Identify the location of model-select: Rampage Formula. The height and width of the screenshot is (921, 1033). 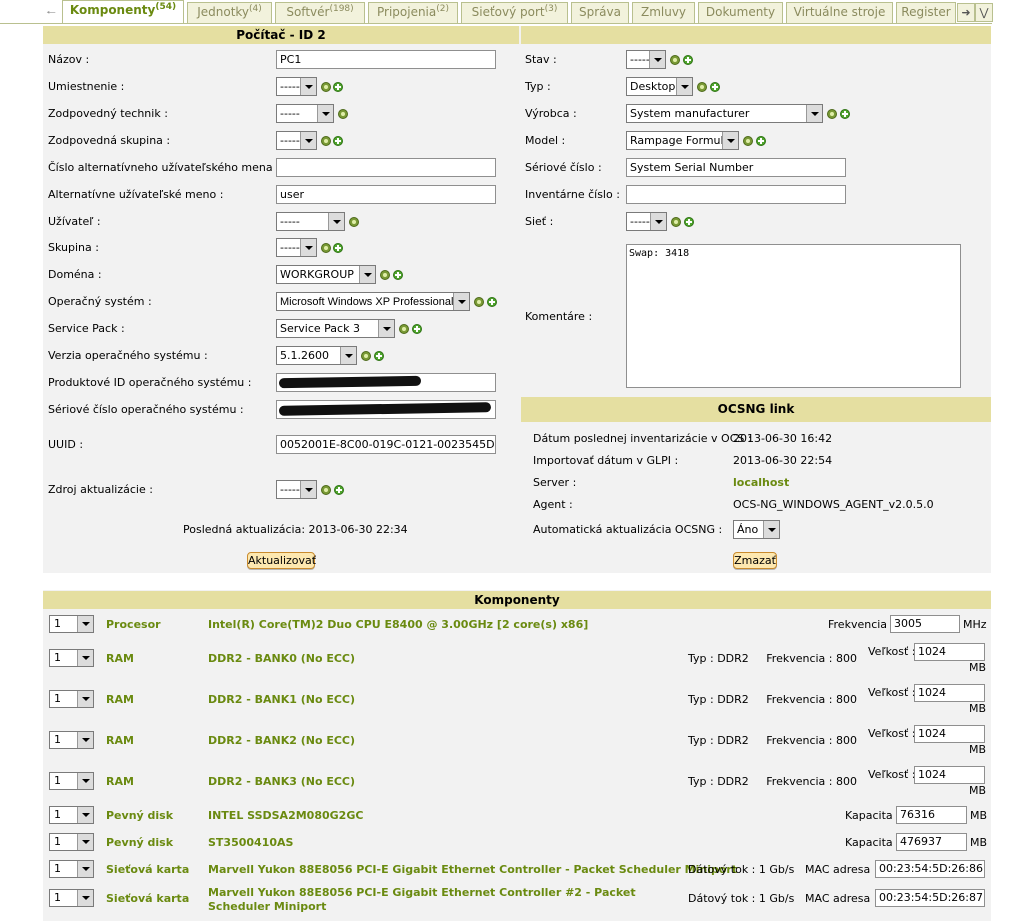
(682, 140).